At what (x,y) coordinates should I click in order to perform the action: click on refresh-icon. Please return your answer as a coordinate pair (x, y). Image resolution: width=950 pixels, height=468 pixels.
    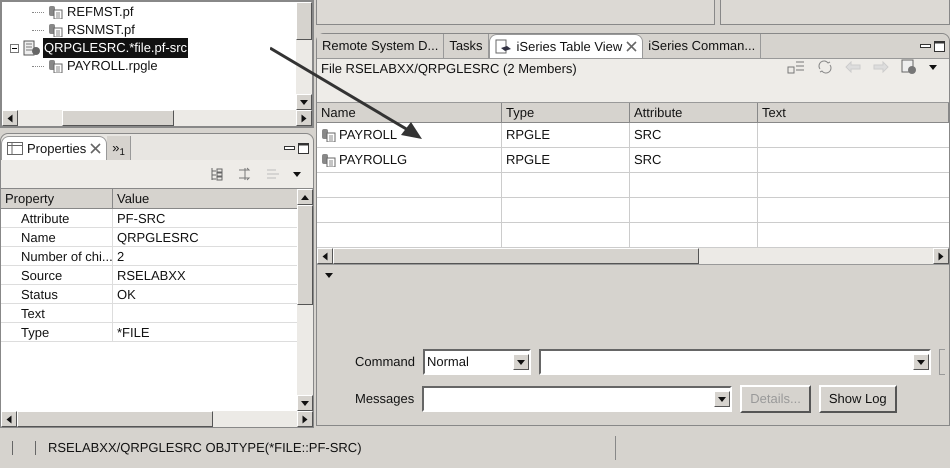
    Looking at the image, I should click on (825, 67).